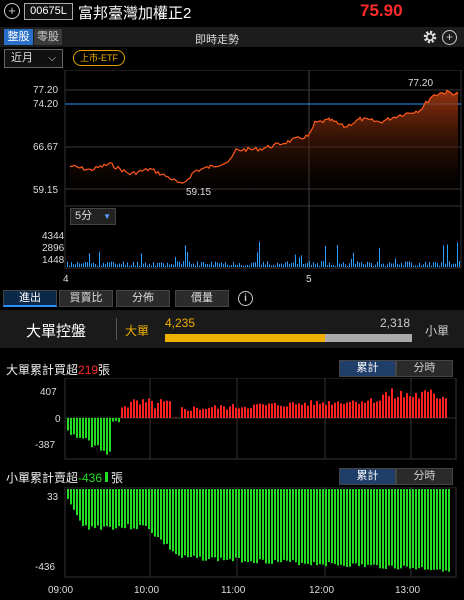  Describe the element at coordinates (449, 37) in the screenshot. I see `add-chart-icon: +` at that location.